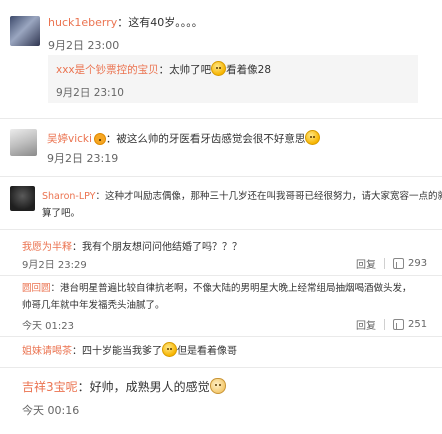 The width and height of the screenshot is (442, 434). I want to click on comment-text: 帅哥几年就中年发福秃头油腻了。, so click(93, 305).